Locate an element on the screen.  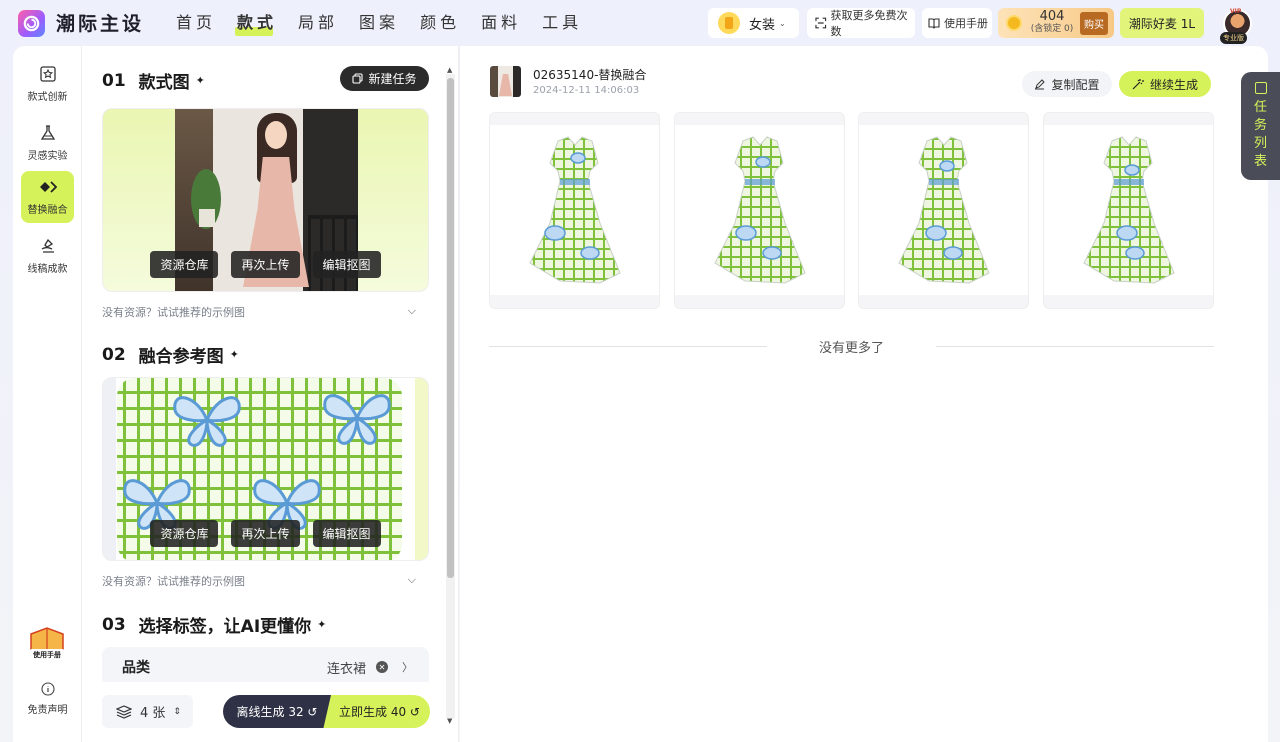
continue-generate-button: 继续生成 is located at coordinates (1165, 84).